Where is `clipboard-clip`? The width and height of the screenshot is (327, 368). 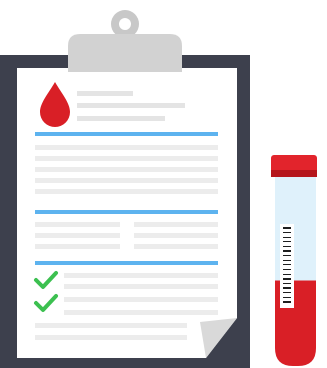 clipboard-clip is located at coordinates (125, 41).